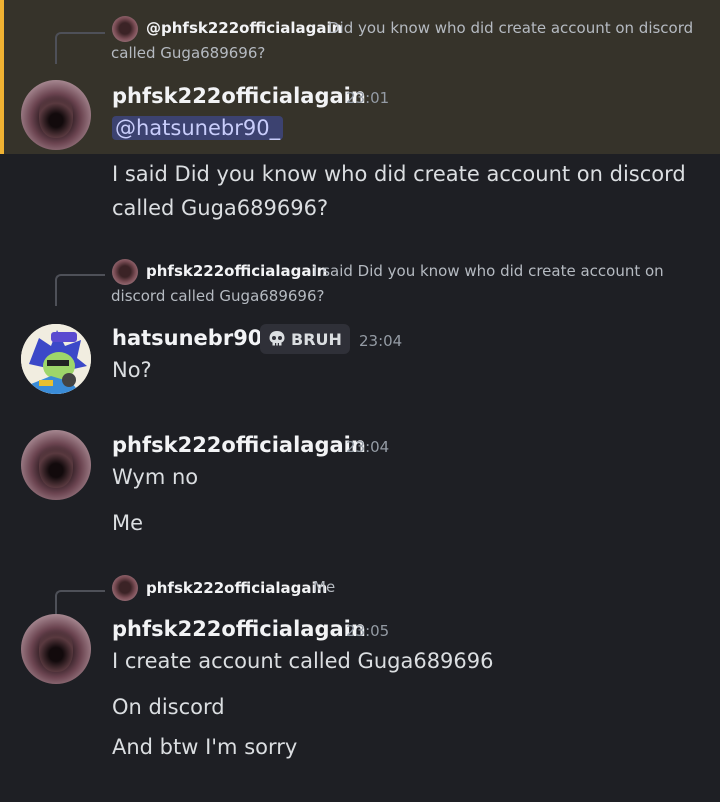  I want to click on anime-avatar-art, so click(56, 359).